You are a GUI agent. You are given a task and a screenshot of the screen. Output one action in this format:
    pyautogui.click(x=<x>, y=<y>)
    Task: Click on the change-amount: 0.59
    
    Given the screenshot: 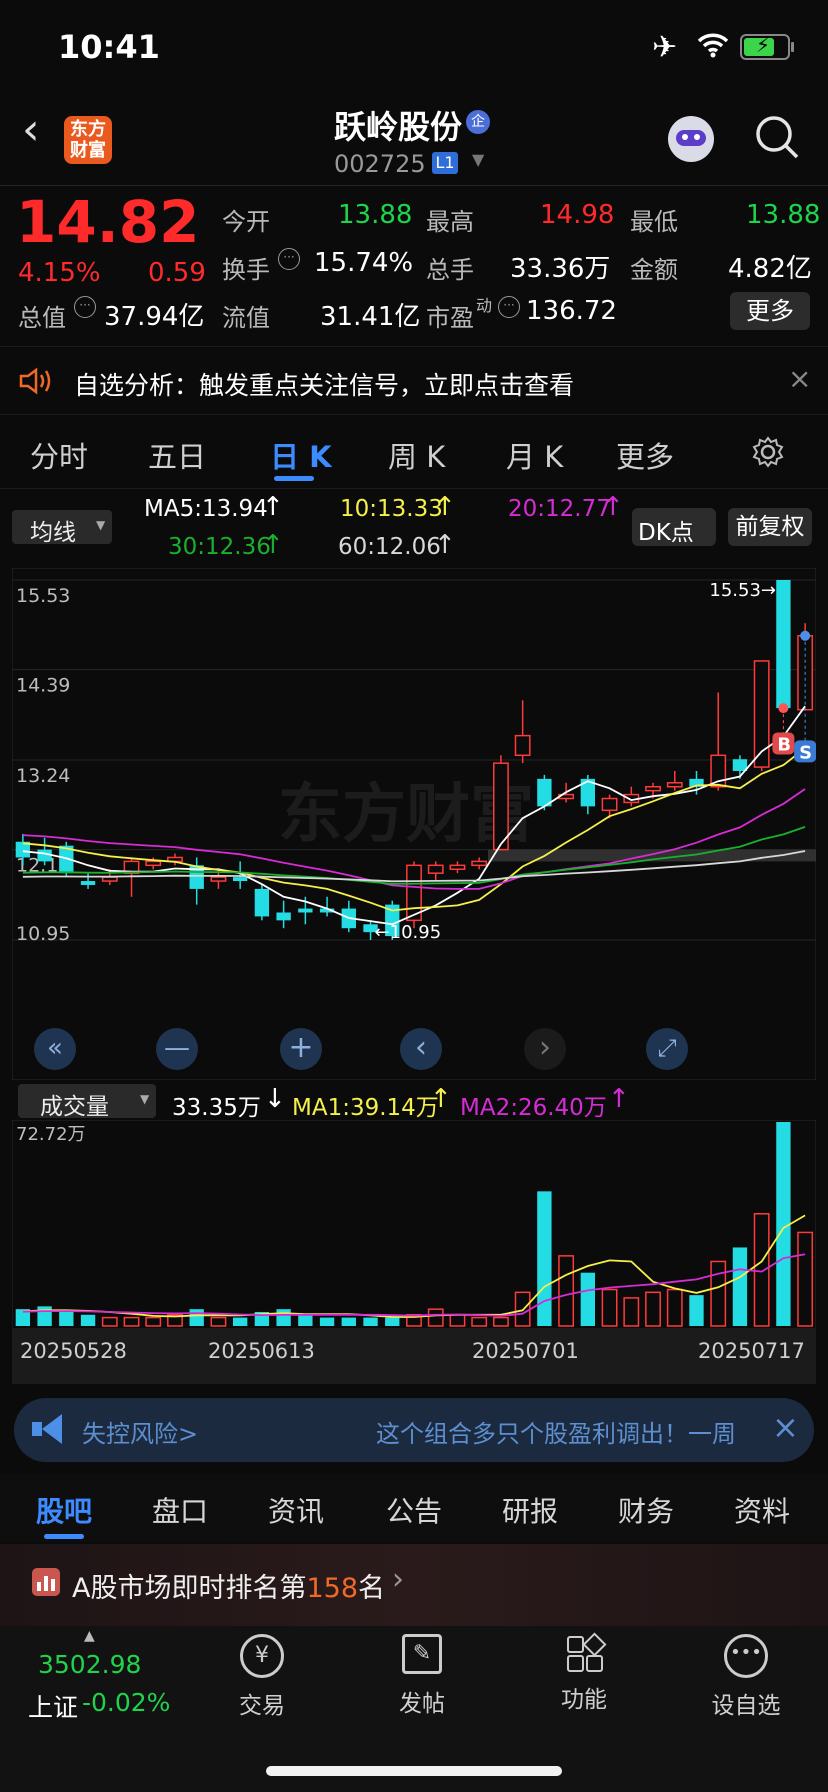 What is the action you would take?
    pyautogui.click(x=177, y=273)
    